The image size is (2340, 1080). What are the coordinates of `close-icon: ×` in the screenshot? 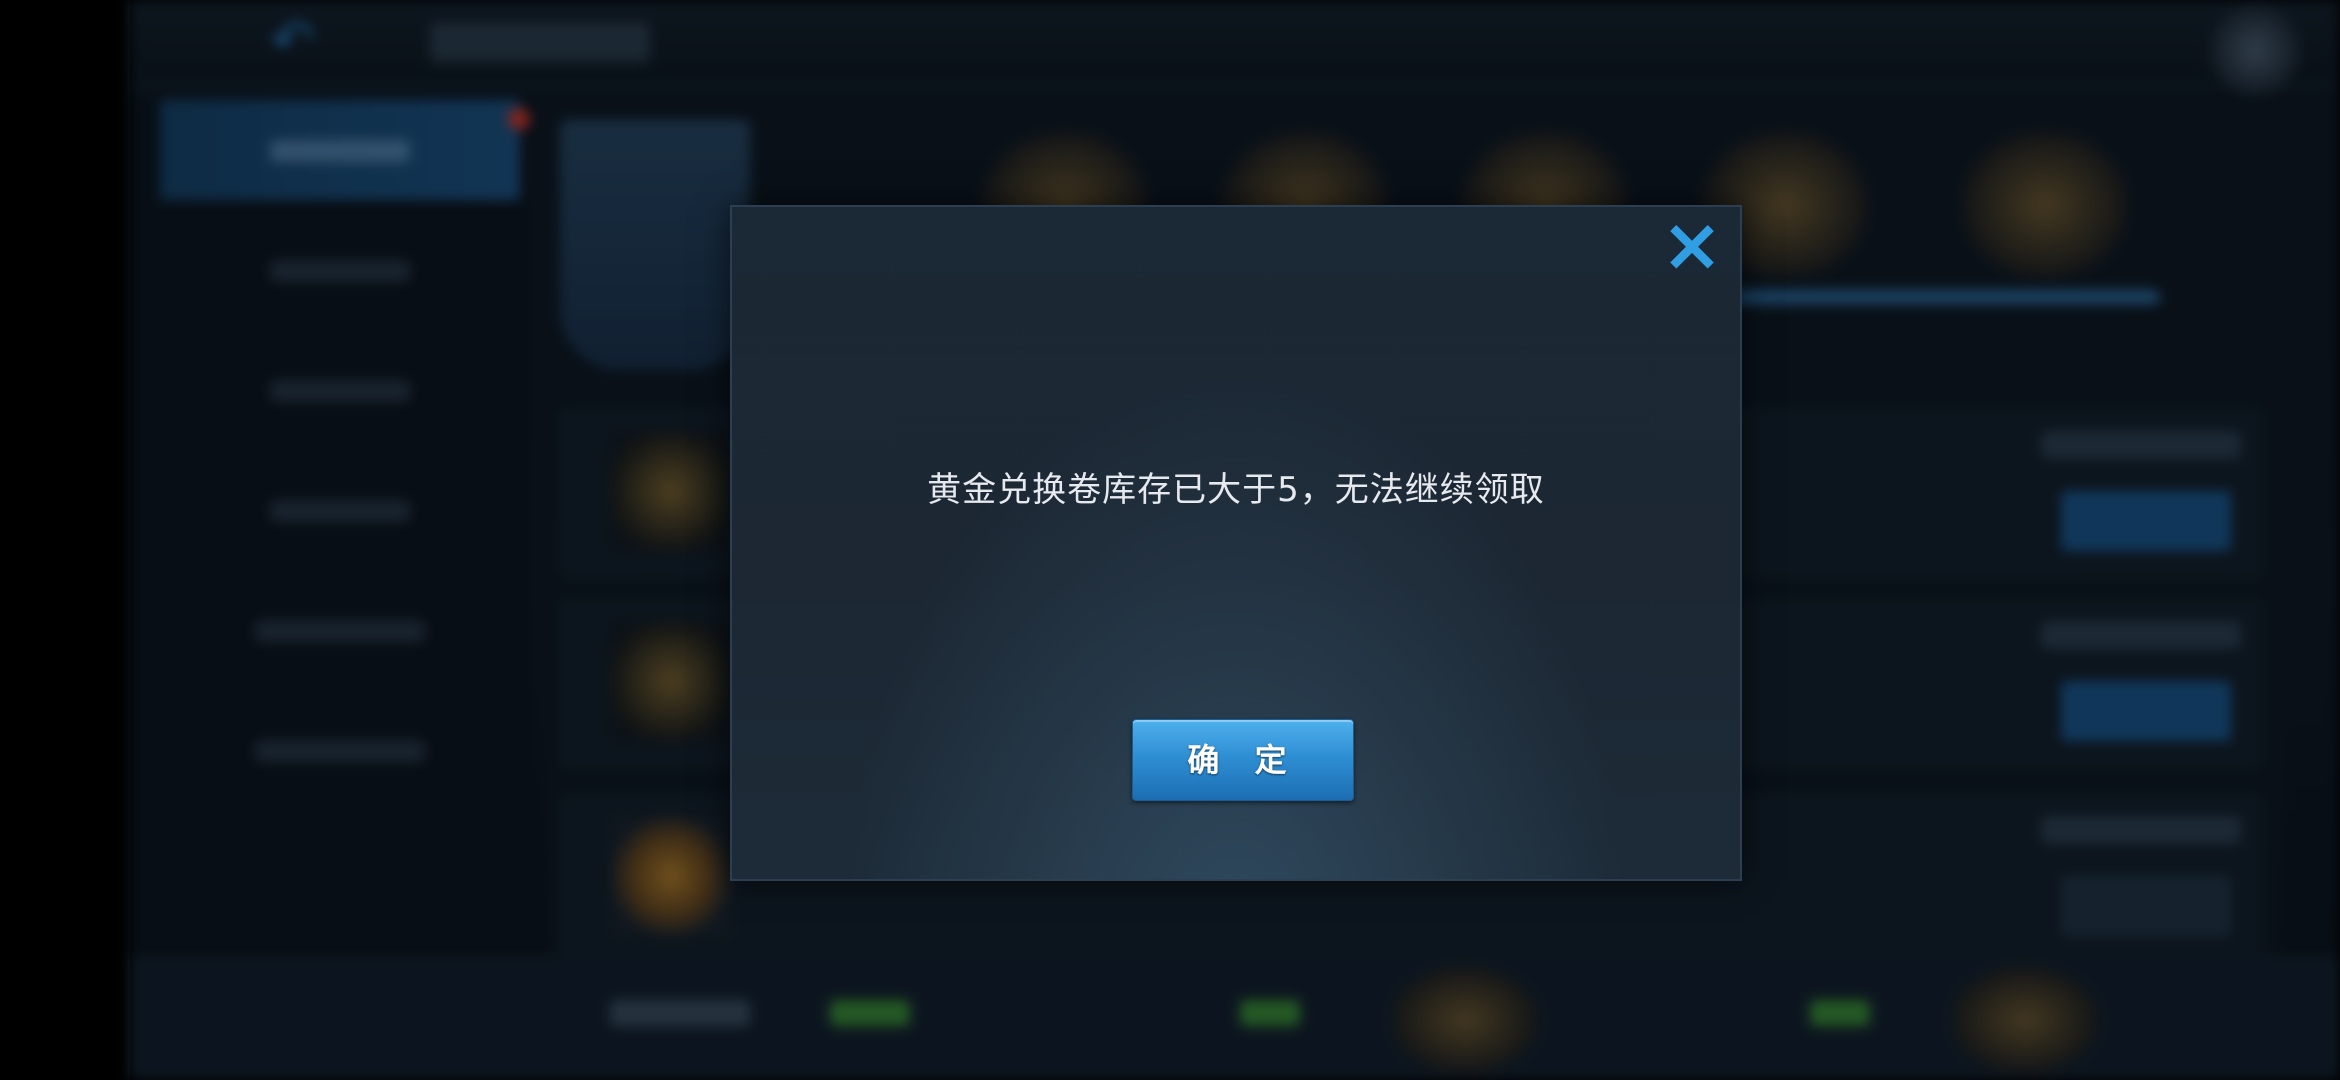 It's located at (1692, 245).